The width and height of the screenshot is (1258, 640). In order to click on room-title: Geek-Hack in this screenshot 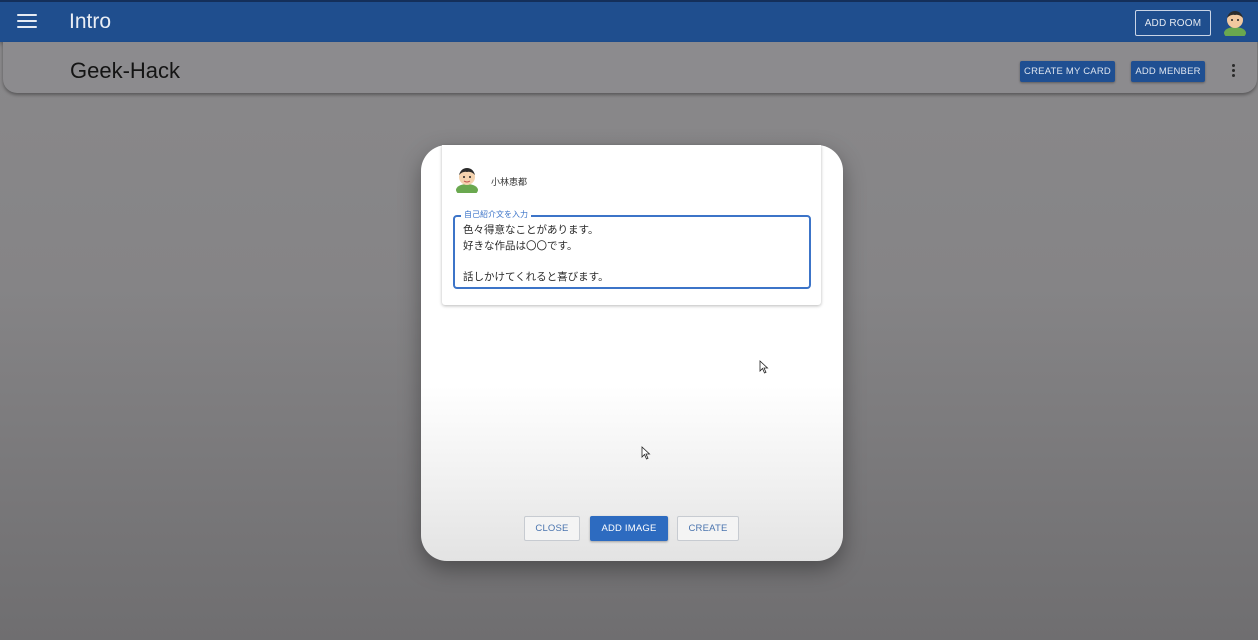, I will do `click(125, 70)`.